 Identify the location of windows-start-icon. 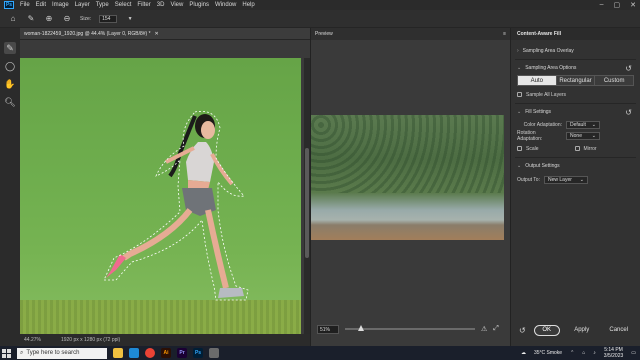
(6, 353).